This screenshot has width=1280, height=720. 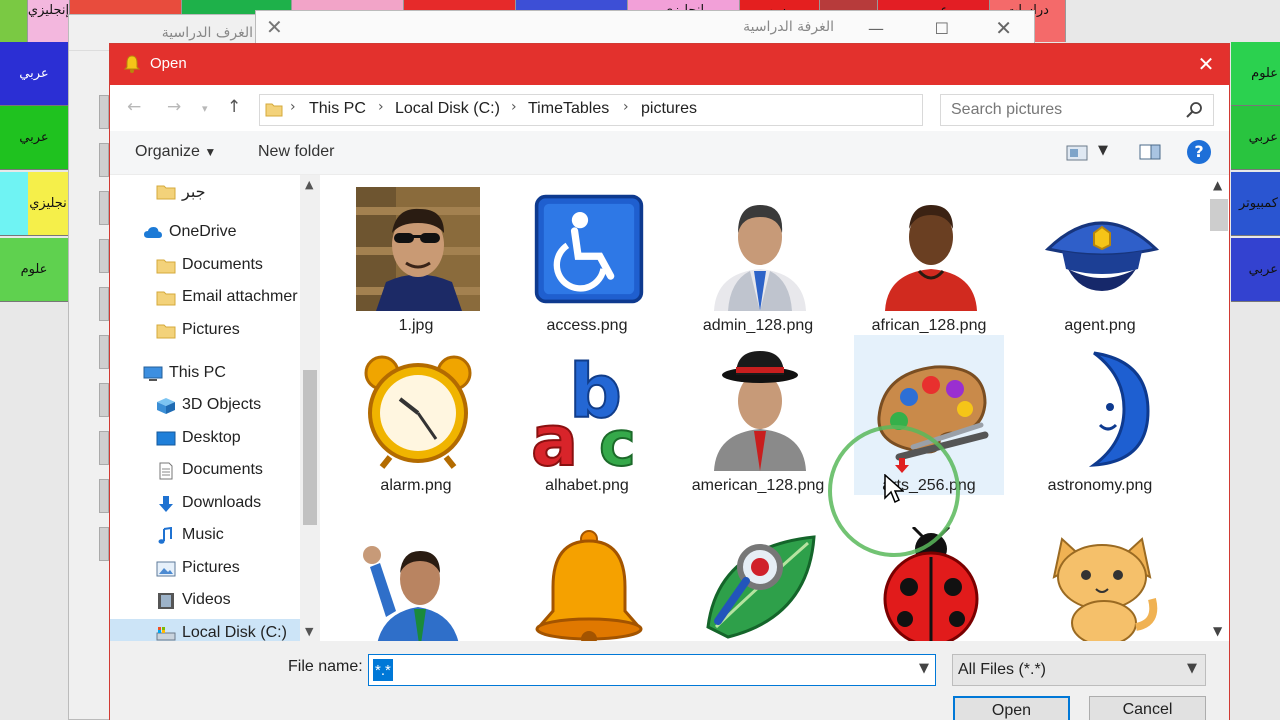 I want to click on tree-item: جبر, so click(x=206, y=192).